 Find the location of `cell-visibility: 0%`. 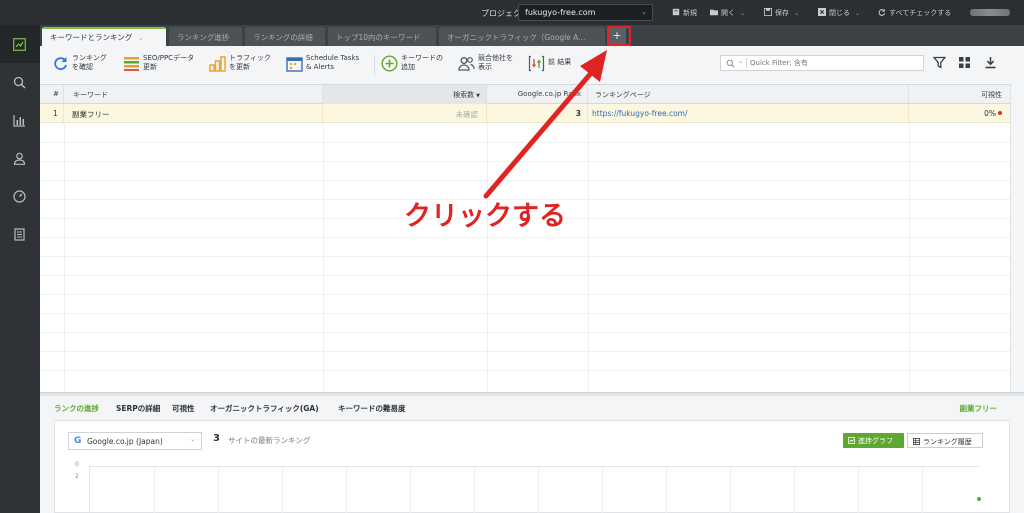

cell-visibility: 0% is located at coordinates (990, 113).